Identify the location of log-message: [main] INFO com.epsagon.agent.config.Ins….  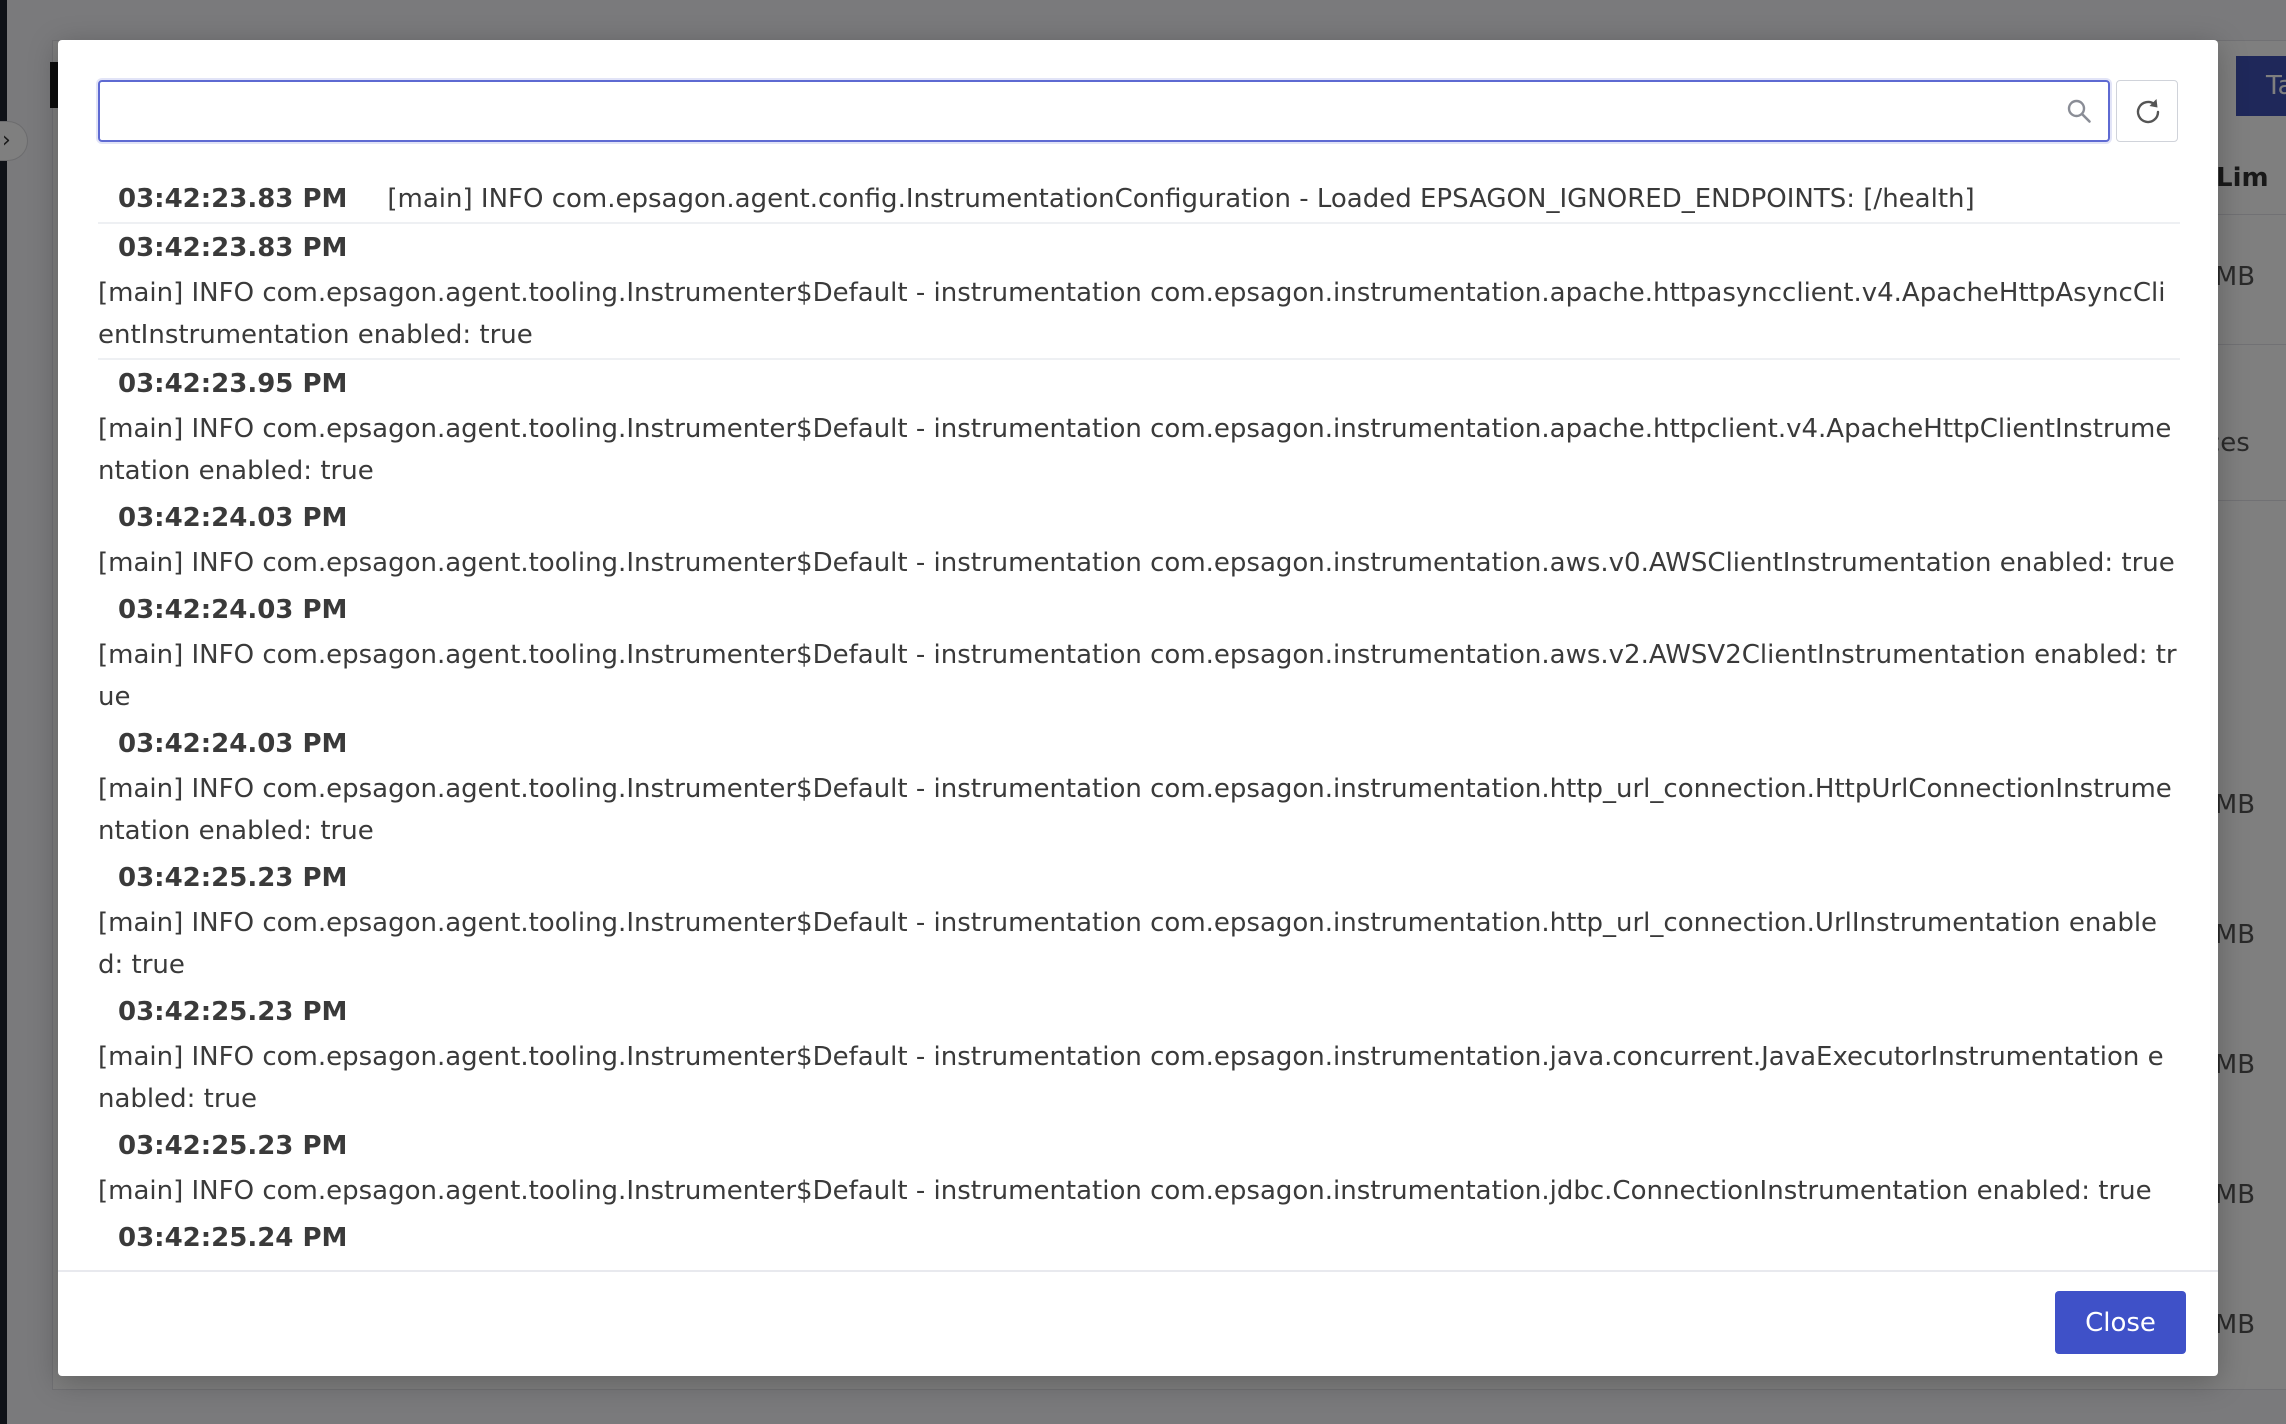
(1181, 199).